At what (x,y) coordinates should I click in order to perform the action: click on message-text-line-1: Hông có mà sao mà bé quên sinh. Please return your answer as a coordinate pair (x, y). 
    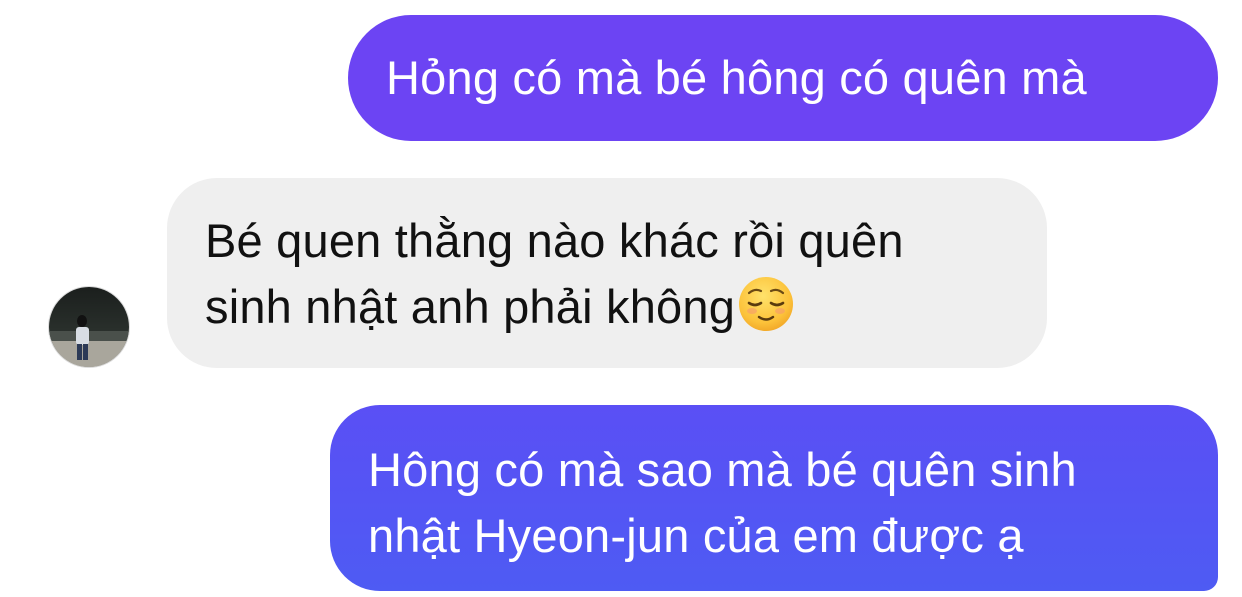
    Looking at the image, I should click on (722, 469).